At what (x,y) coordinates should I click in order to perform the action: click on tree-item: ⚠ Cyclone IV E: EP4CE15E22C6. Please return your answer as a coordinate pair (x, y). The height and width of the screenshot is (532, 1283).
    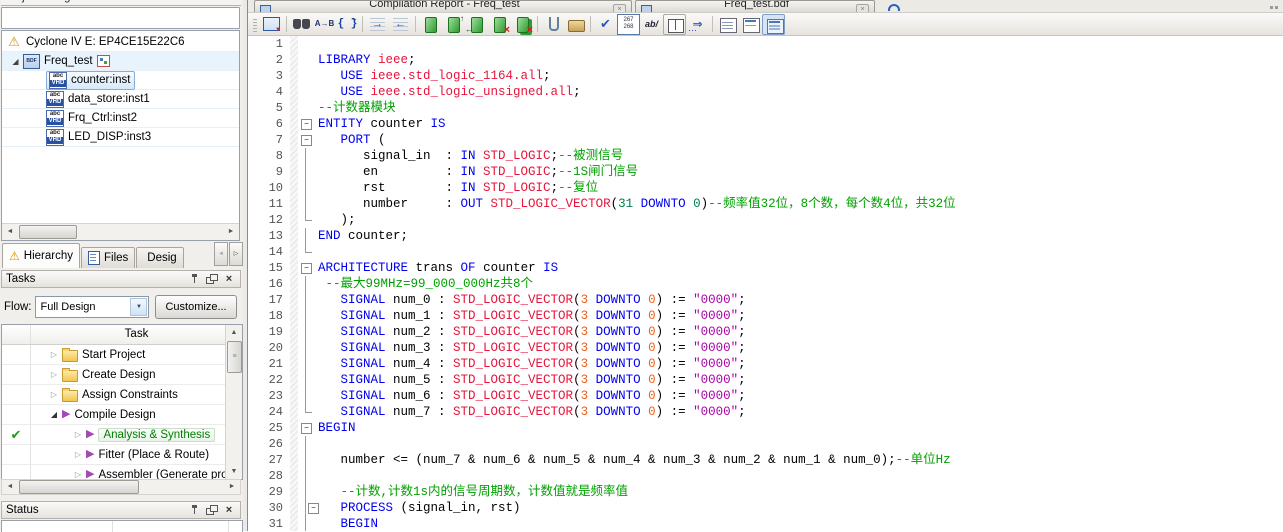
    Looking at the image, I should click on (120, 42).